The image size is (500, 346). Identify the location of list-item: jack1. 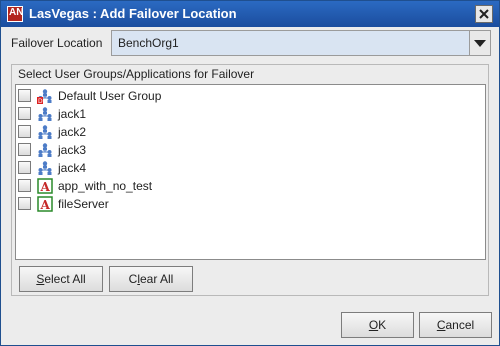
(250, 114).